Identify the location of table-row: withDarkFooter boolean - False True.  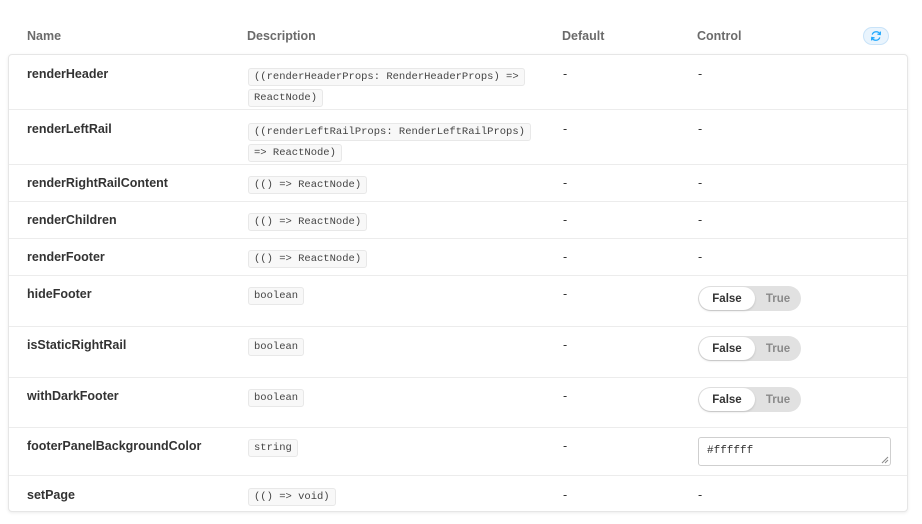
(458, 402).